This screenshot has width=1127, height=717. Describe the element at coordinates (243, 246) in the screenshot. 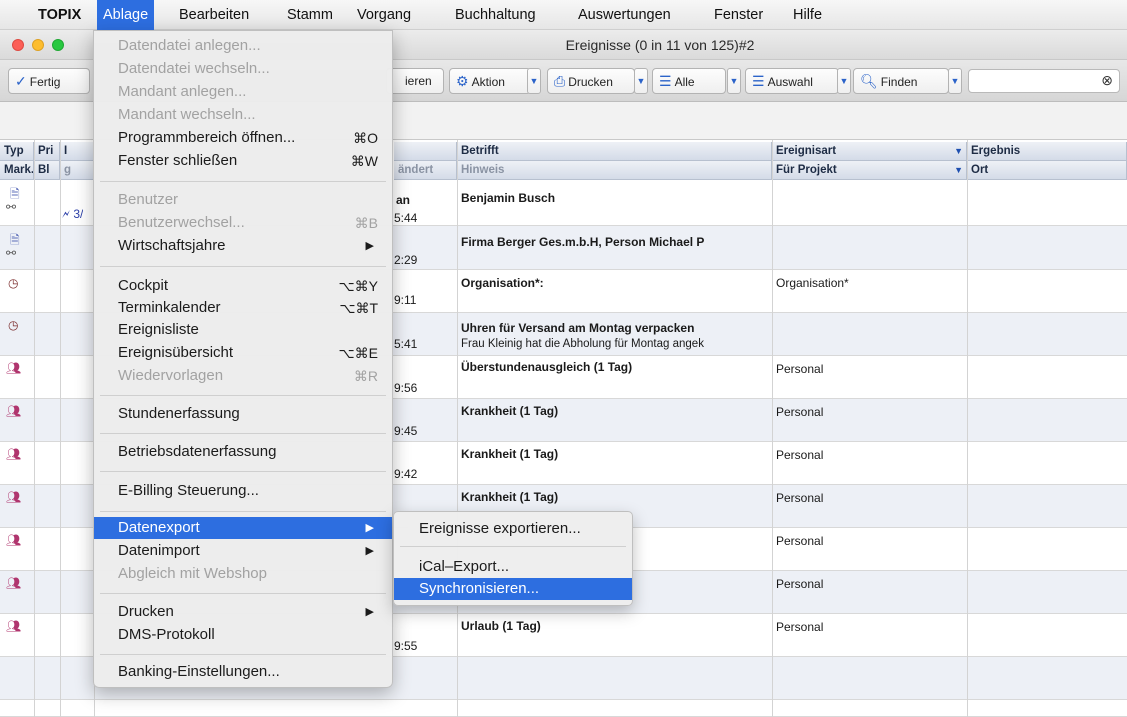

I see `menu-item-wirtschaftsjahre: Wirtschaftsjahre ▶` at that location.